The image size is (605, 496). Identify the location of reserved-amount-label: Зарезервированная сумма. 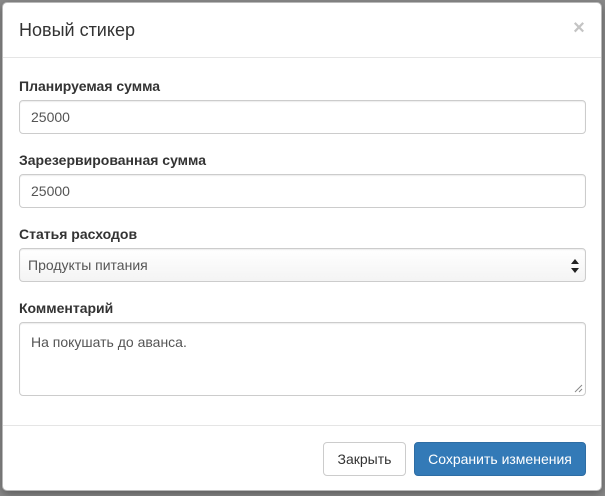
(112, 160).